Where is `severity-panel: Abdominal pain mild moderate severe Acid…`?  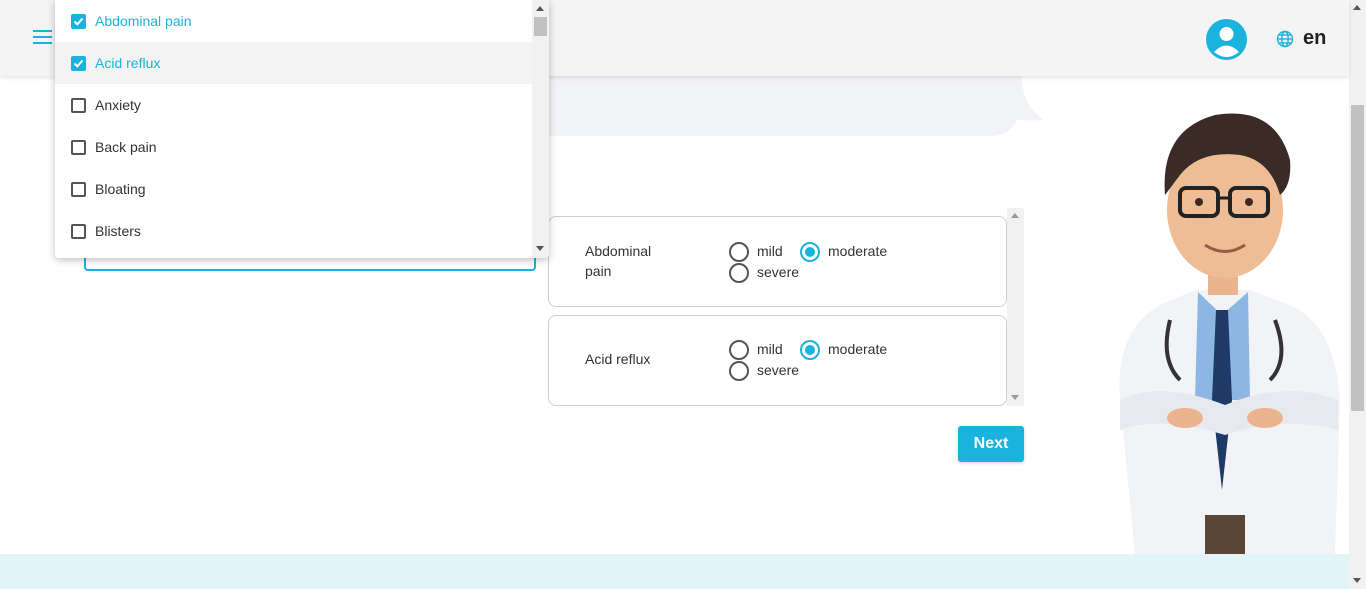 severity-panel: Abdominal pain mild moderate severe Acid… is located at coordinates (786, 307).